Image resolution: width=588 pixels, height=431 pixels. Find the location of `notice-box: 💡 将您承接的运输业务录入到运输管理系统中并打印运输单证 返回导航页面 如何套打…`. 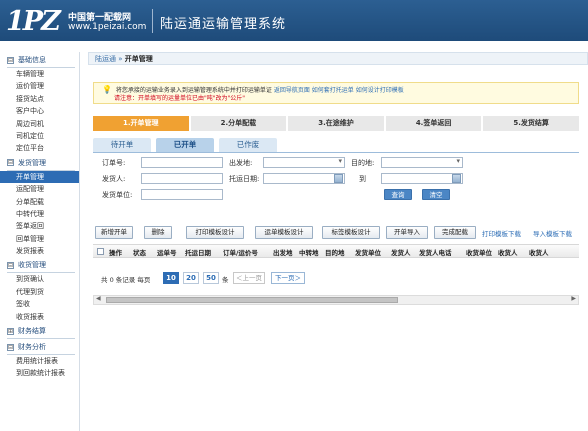

notice-box: 💡 将您承接的运输业务录入到运输管理系统中并打印运输单证 返回导航页面 如何套打… is located at coordinates (336, 93).